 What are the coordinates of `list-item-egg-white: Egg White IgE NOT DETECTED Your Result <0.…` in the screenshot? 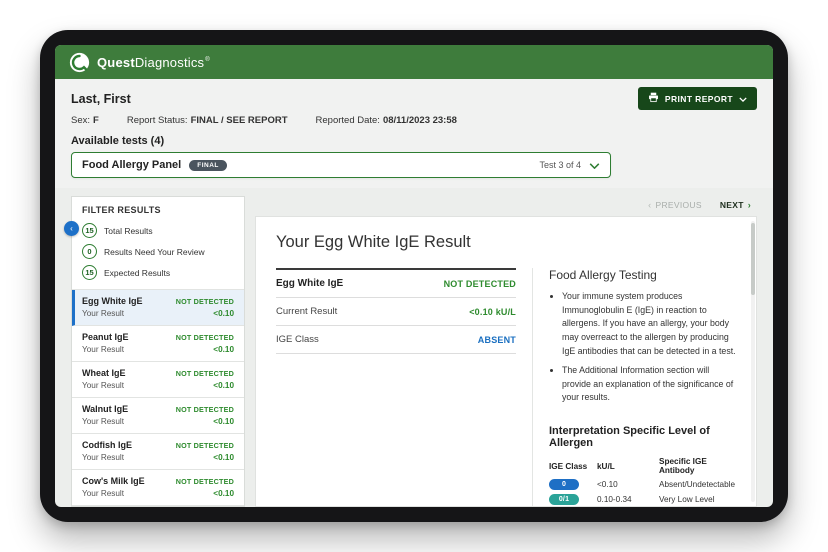 It's located at (158, 308).